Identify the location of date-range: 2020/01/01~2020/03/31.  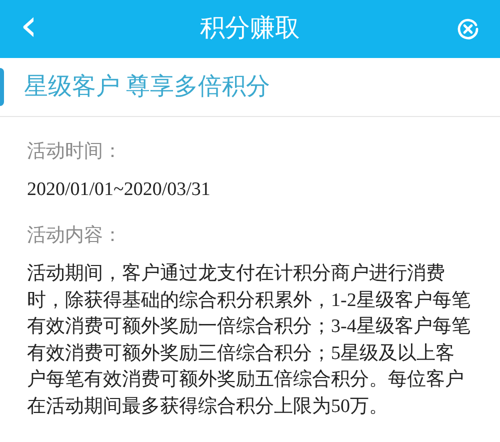
(119, 190).